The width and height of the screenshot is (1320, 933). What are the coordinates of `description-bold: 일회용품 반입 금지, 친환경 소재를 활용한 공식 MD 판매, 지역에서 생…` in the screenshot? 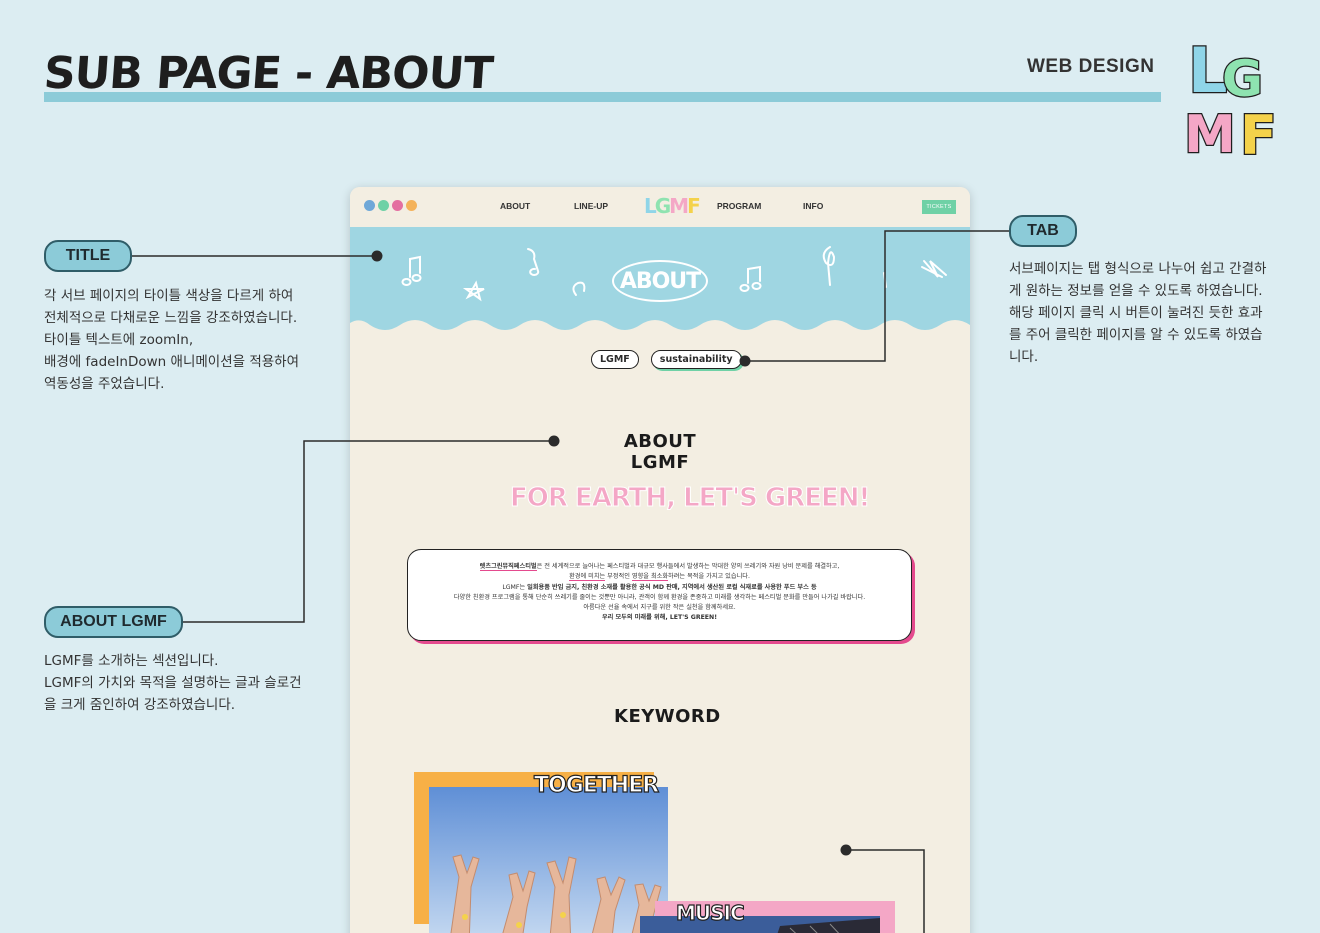 It's located at (672, 587).